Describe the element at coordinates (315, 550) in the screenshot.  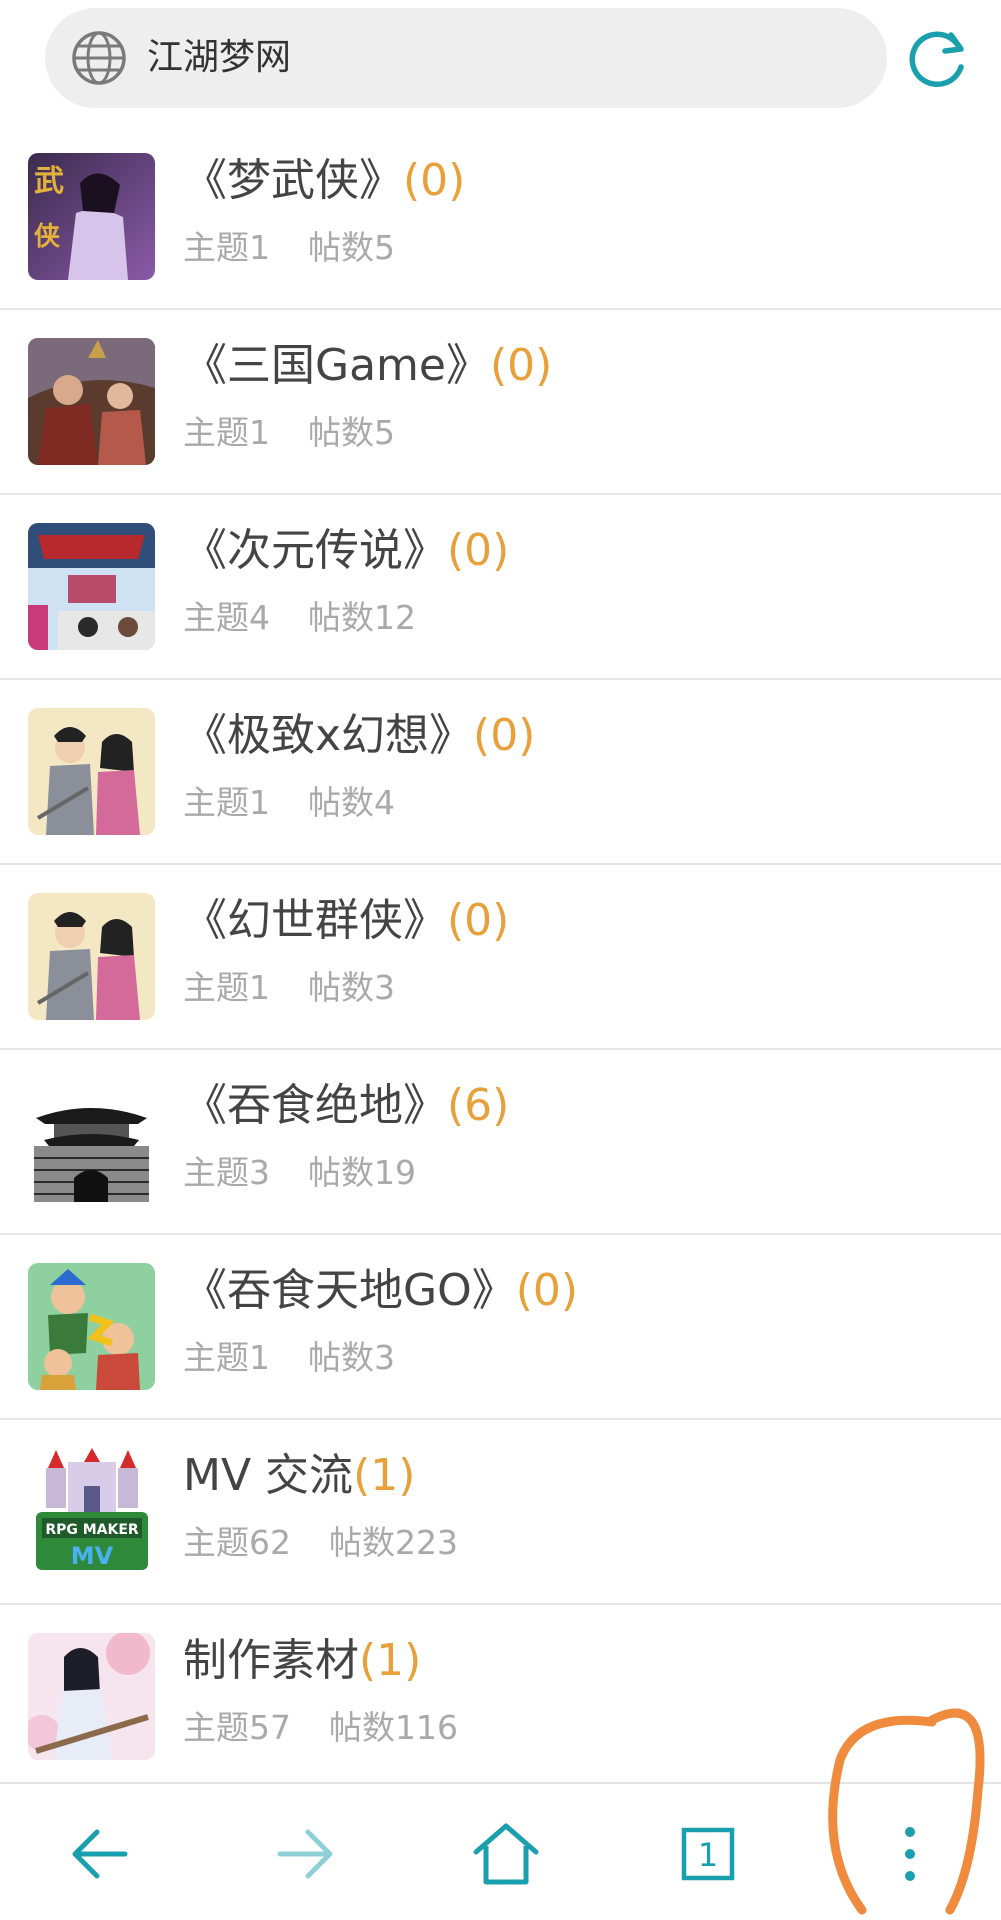
I see `forum-name: 《次元传说》` at that location.